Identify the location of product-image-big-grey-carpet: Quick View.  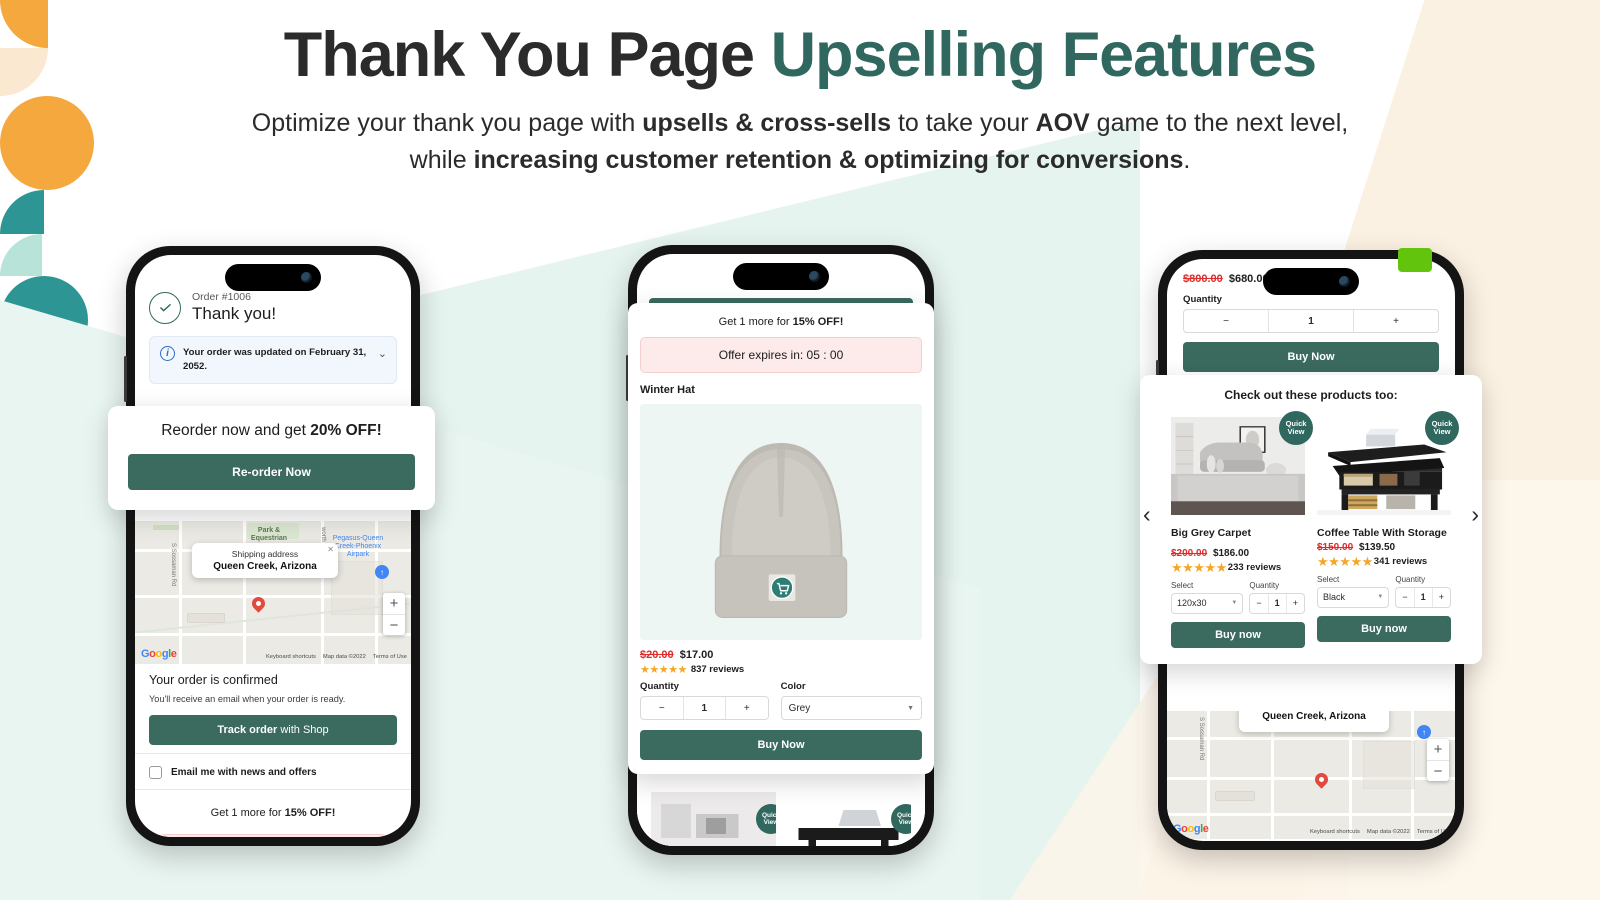
(1242, 463).